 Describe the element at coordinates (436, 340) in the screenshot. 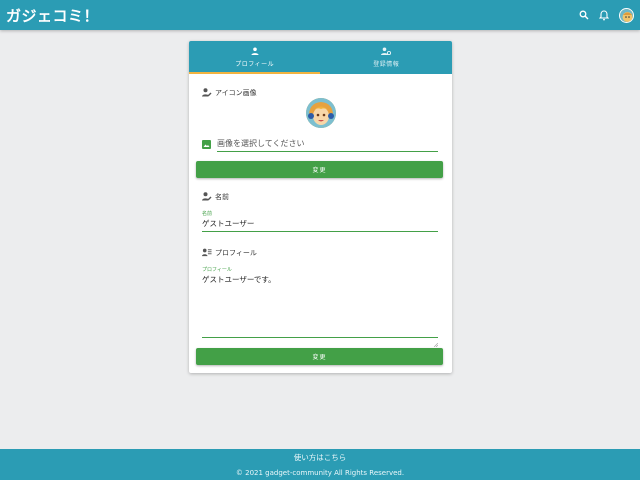

I see `resize-handle-icon` at that location.